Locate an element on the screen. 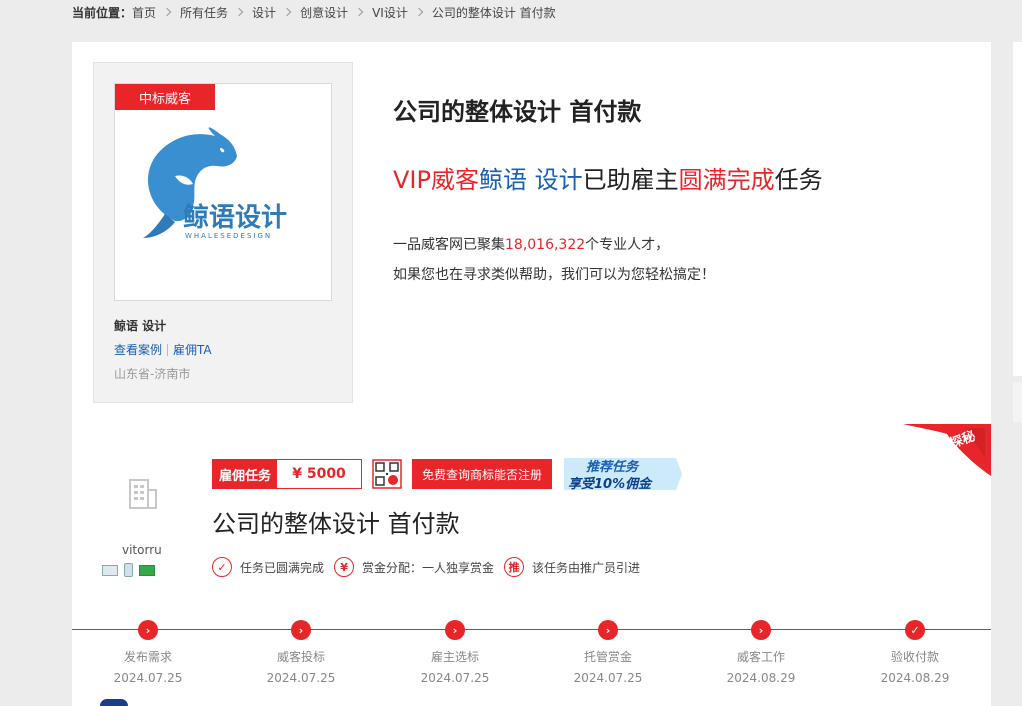  right-edge-panel-lower is located at coordinates (1017, 402).